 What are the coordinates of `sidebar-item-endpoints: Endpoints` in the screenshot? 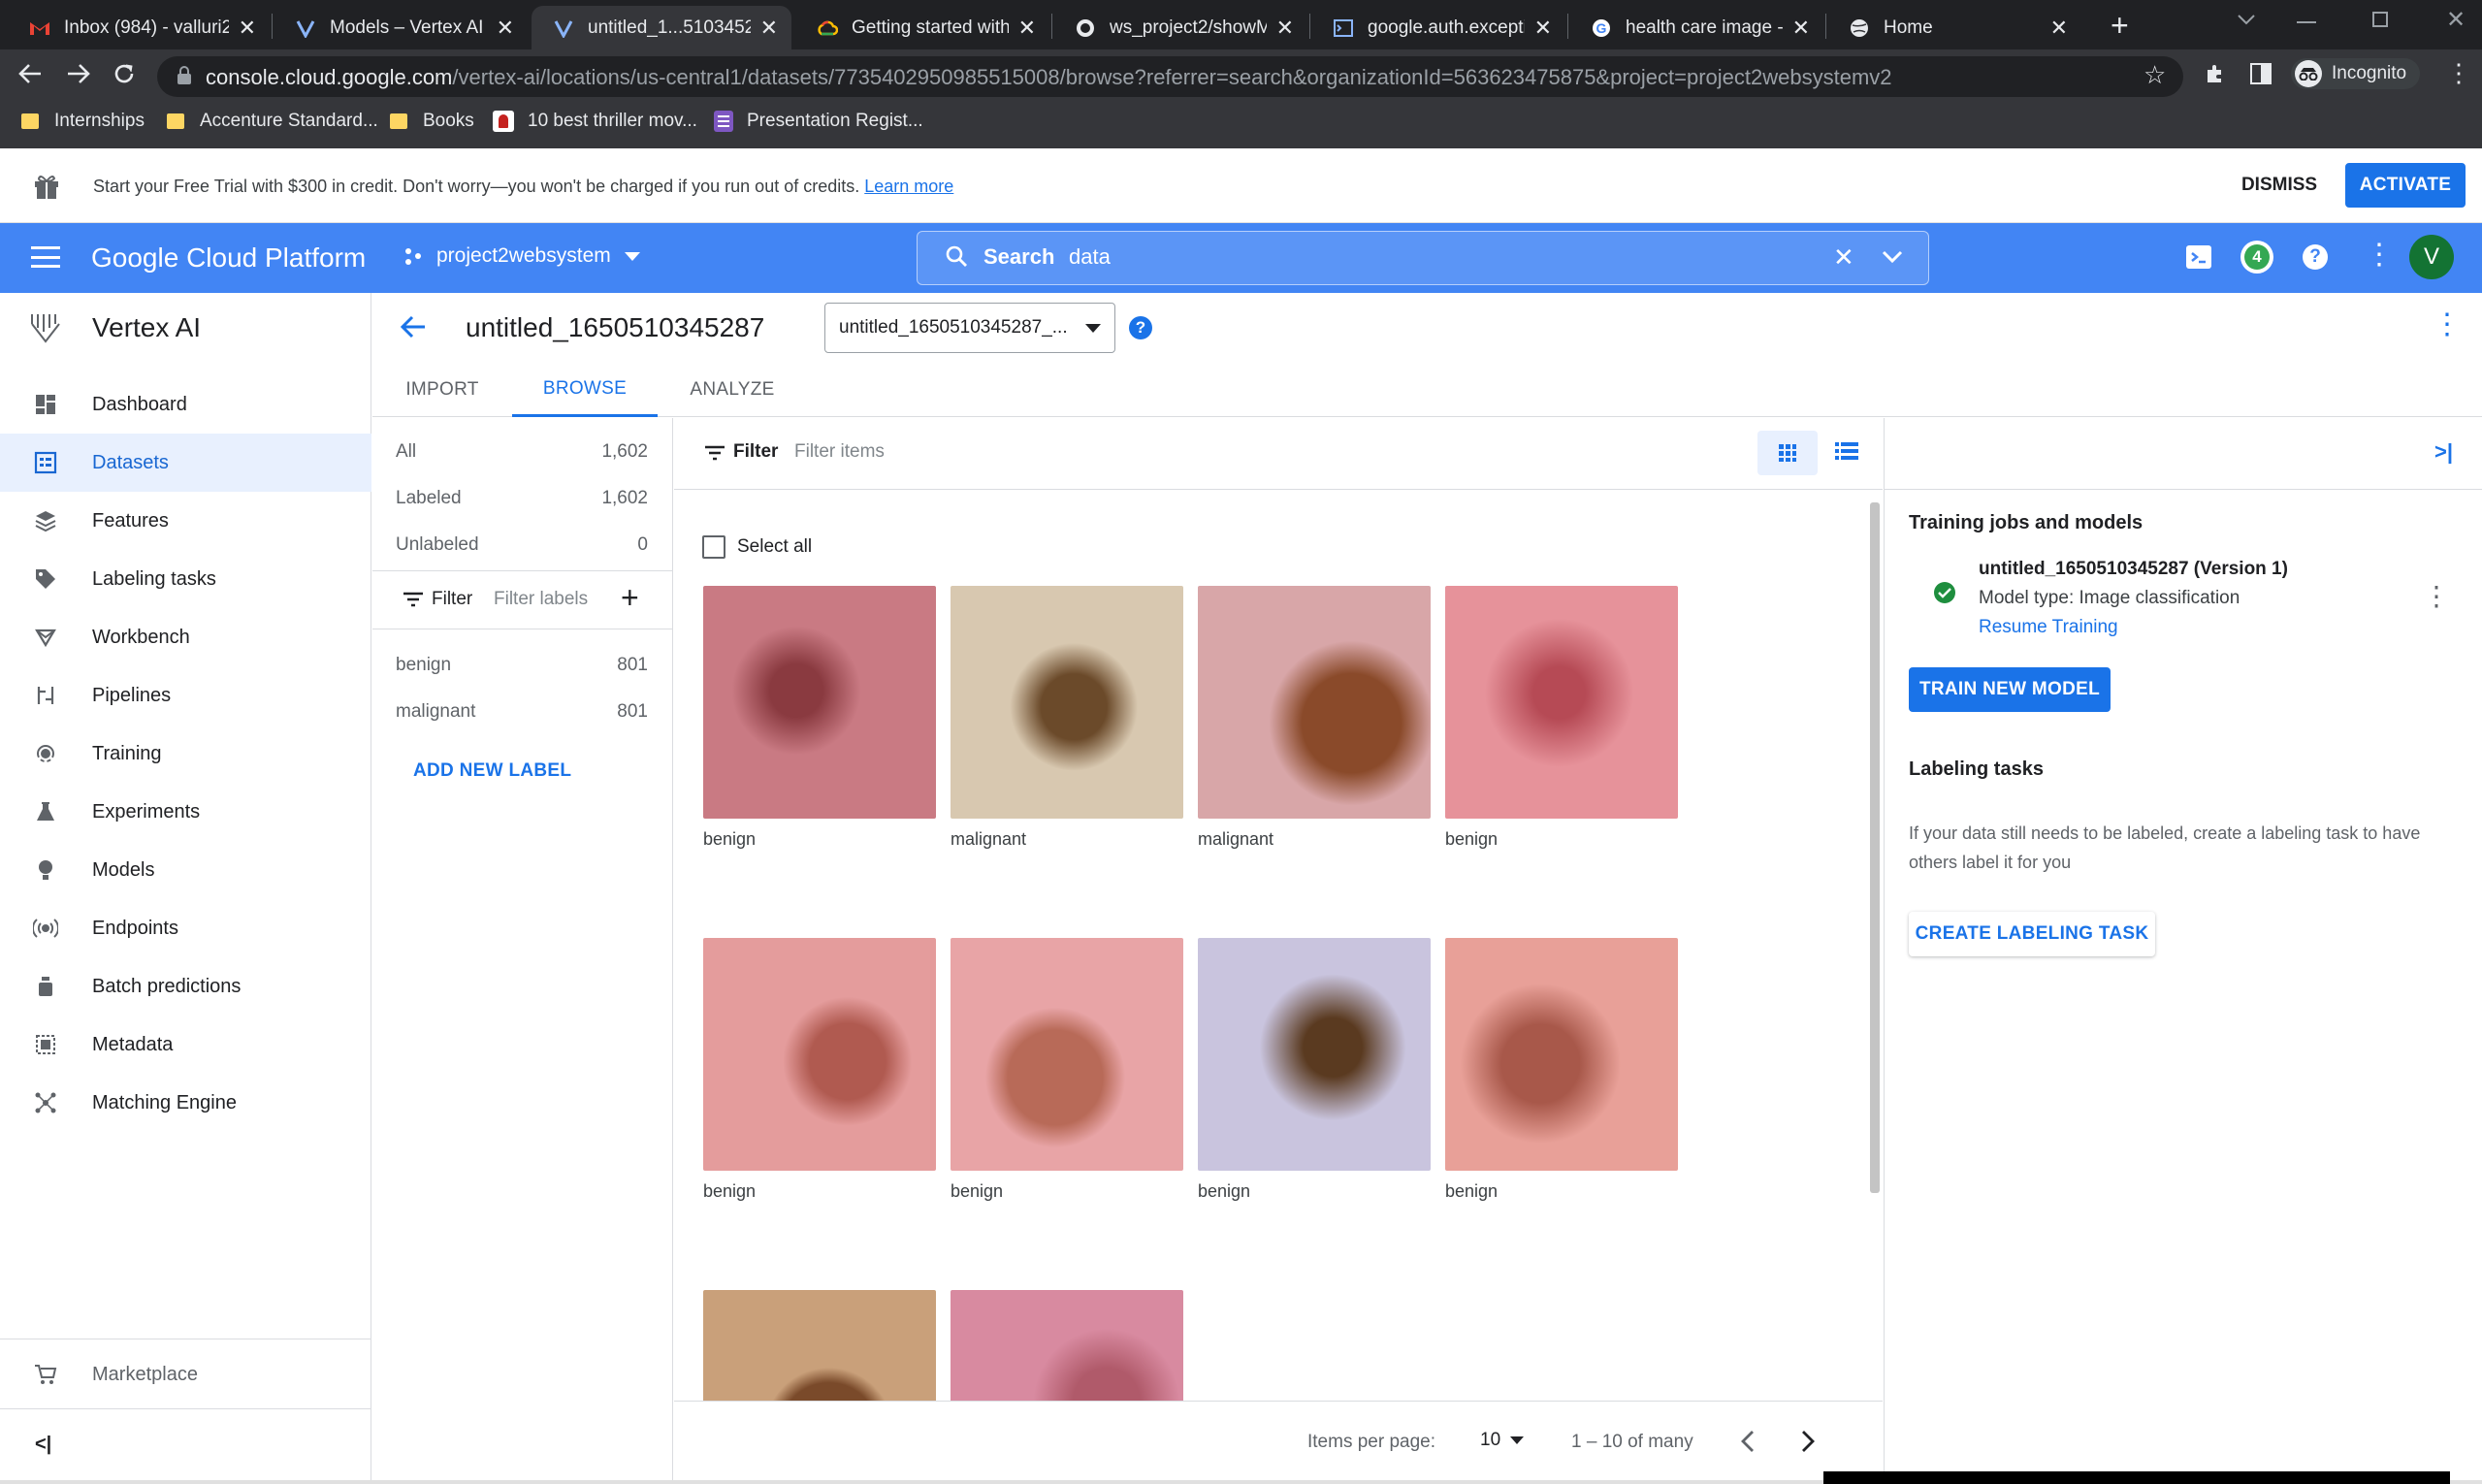 It's located at (185, 928).